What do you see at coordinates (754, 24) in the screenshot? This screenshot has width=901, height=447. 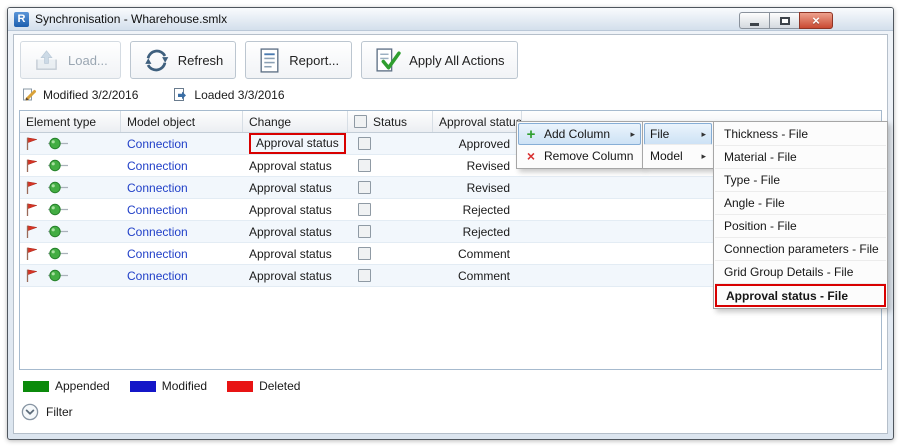 I see `minimize-icon` at bounding box center [754, 24].